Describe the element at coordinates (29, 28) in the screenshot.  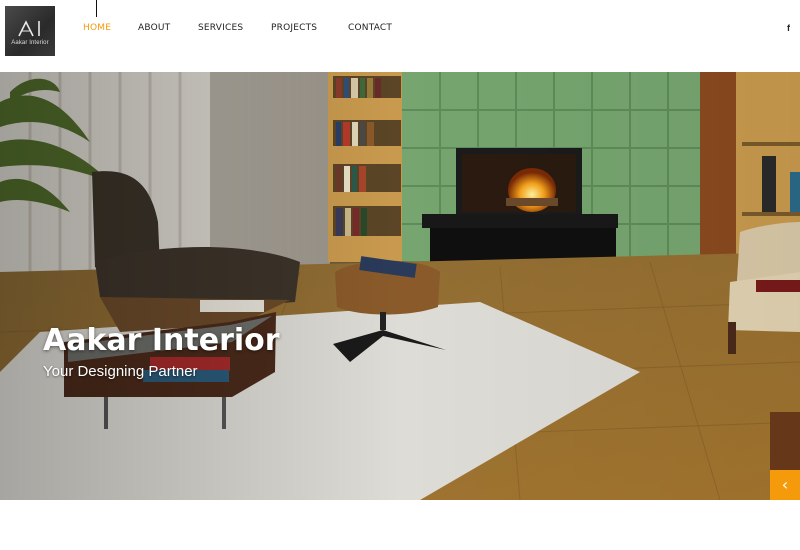
I see `logo-mark-icon` at that location.